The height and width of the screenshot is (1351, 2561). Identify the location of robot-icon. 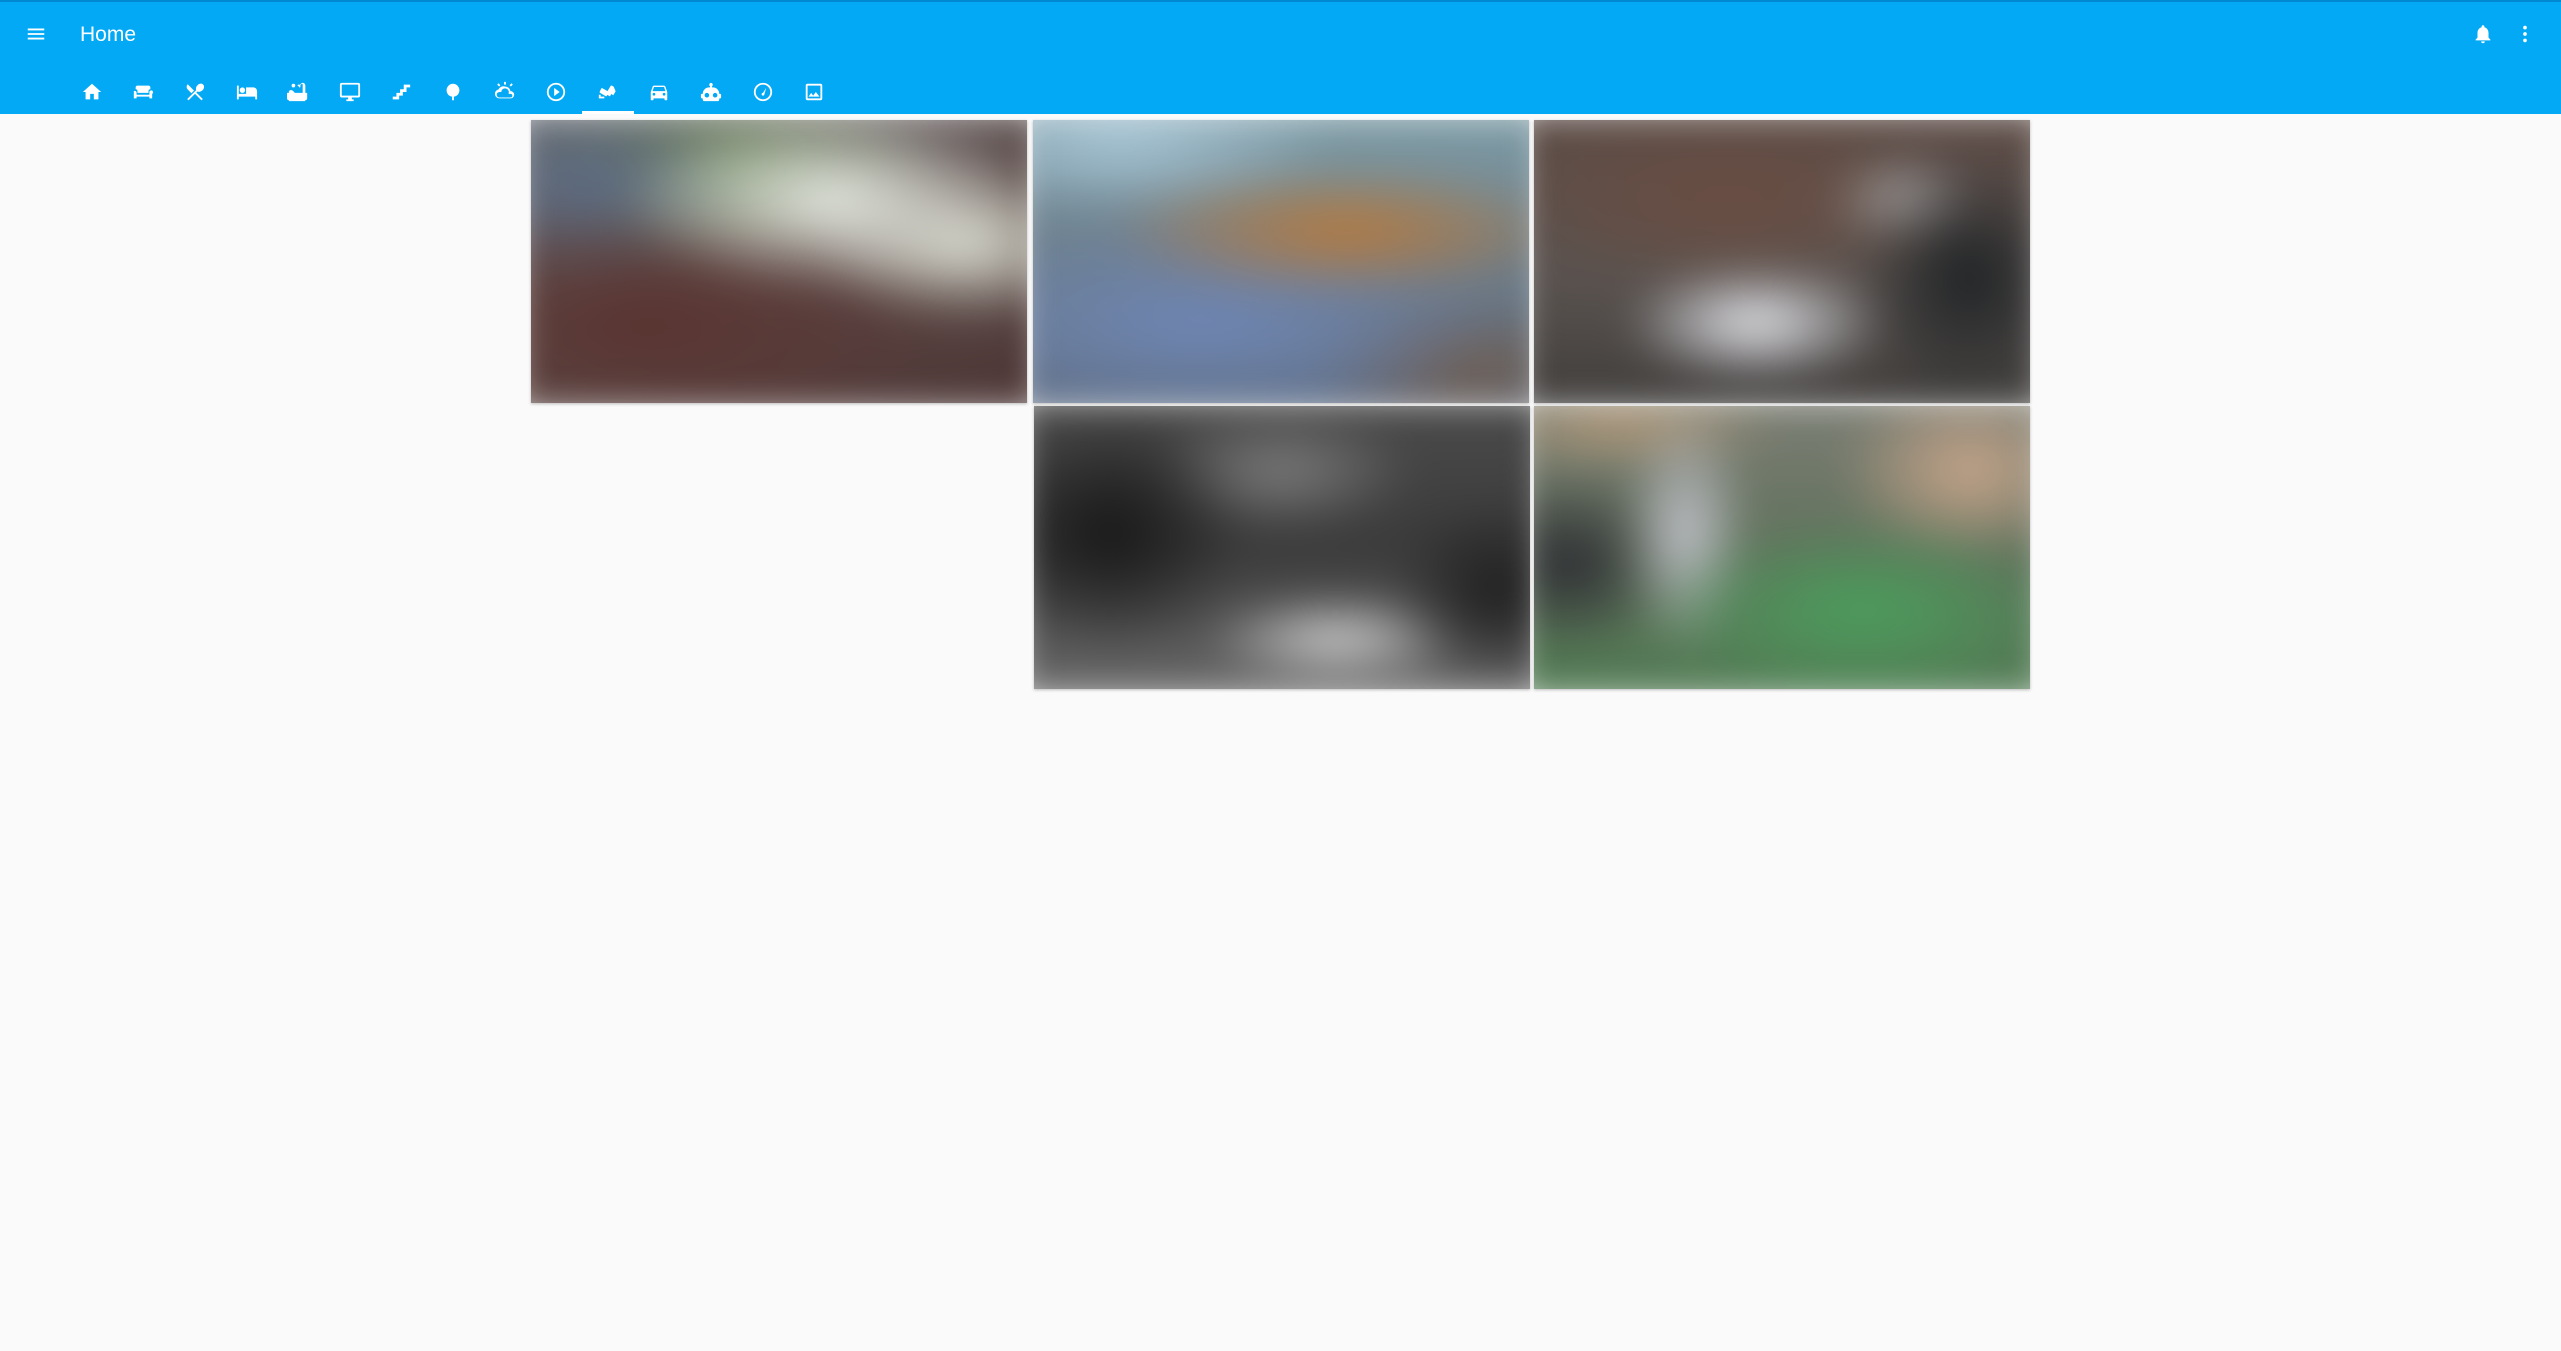
(711, 92).